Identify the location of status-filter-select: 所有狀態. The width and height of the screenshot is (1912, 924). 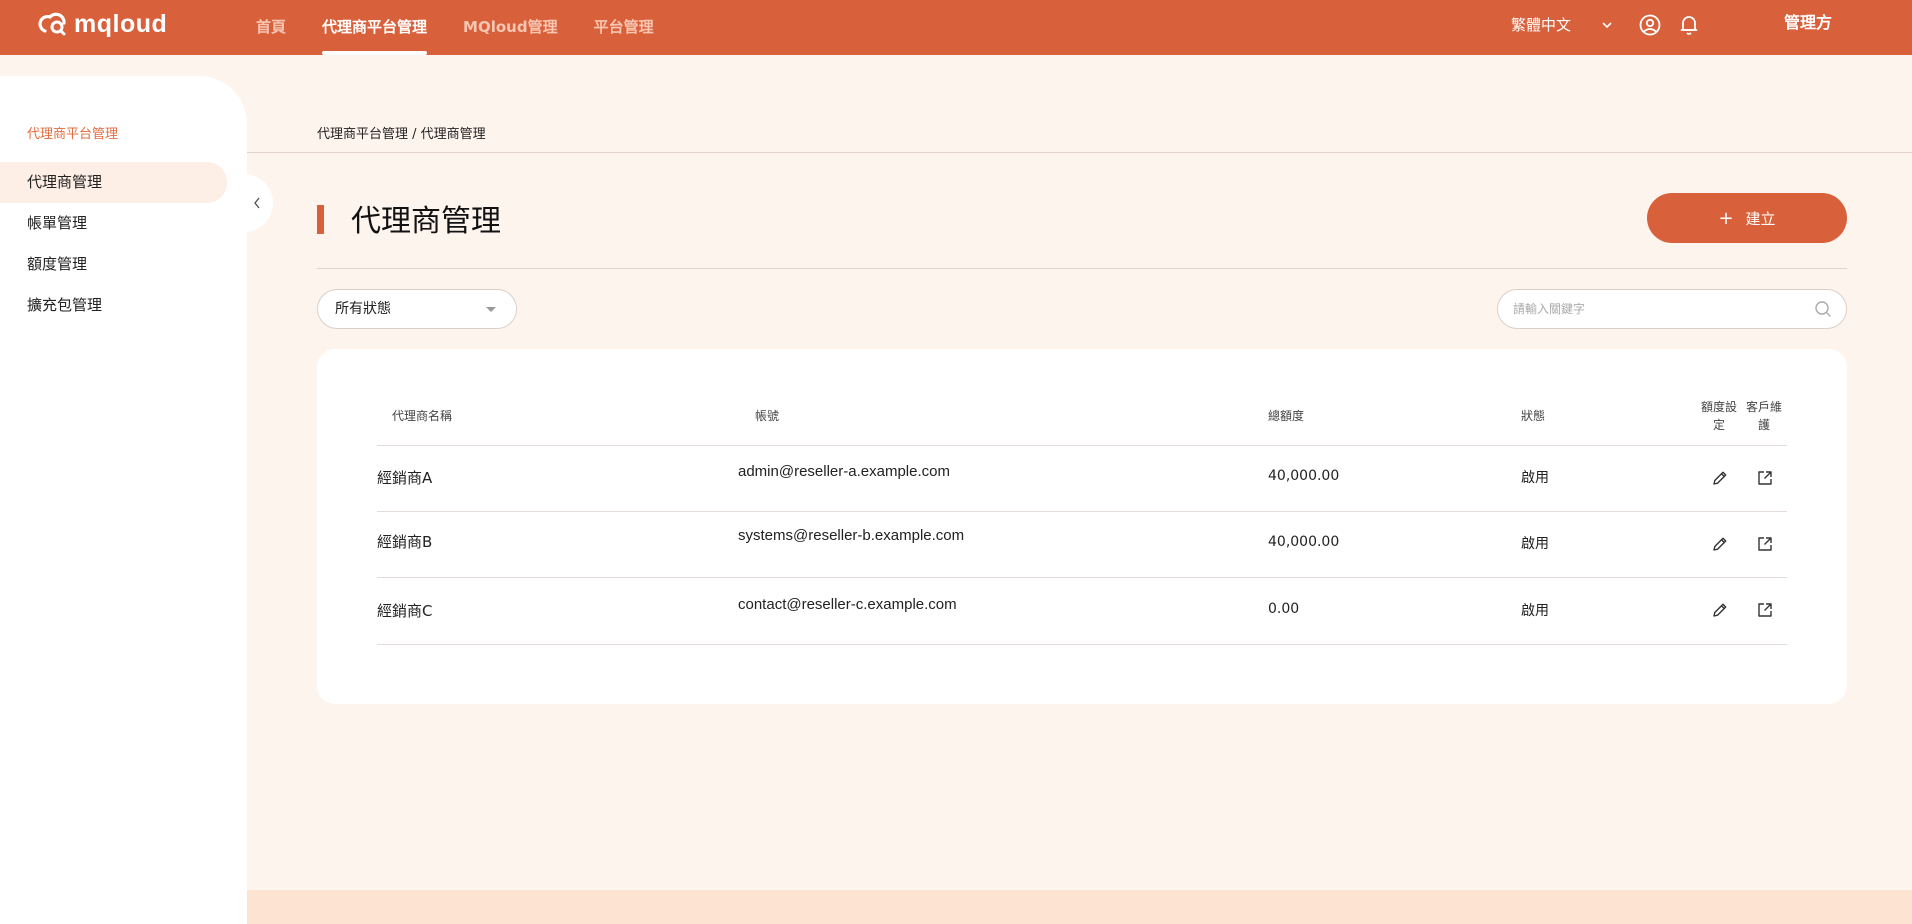
(417, 309).